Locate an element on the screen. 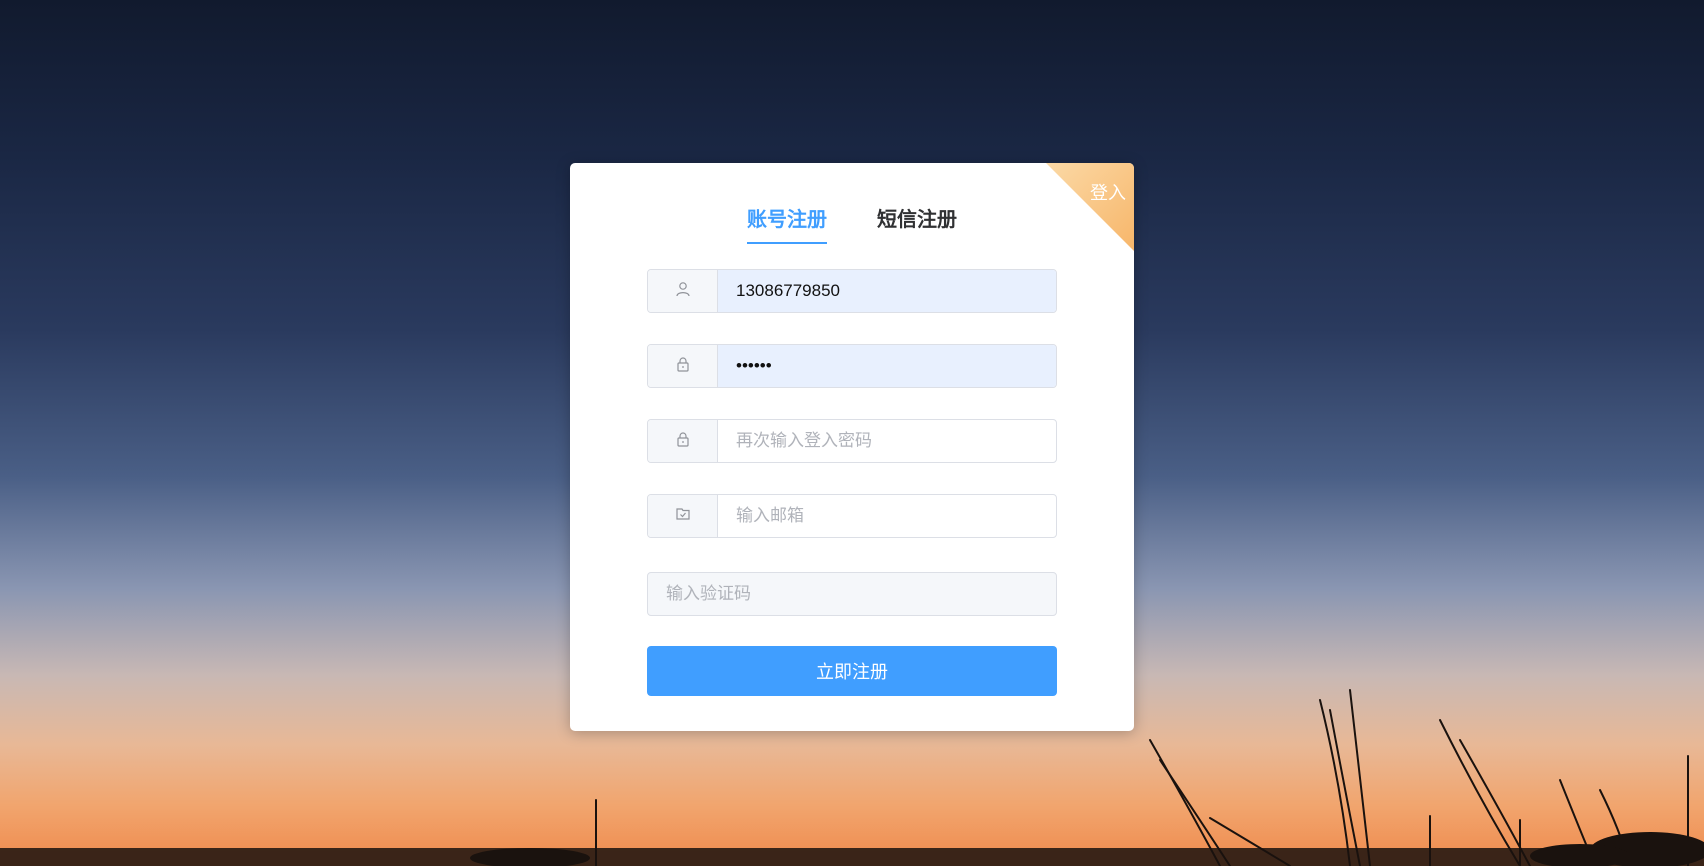  captcha-input is located at coordinates (852, 594).